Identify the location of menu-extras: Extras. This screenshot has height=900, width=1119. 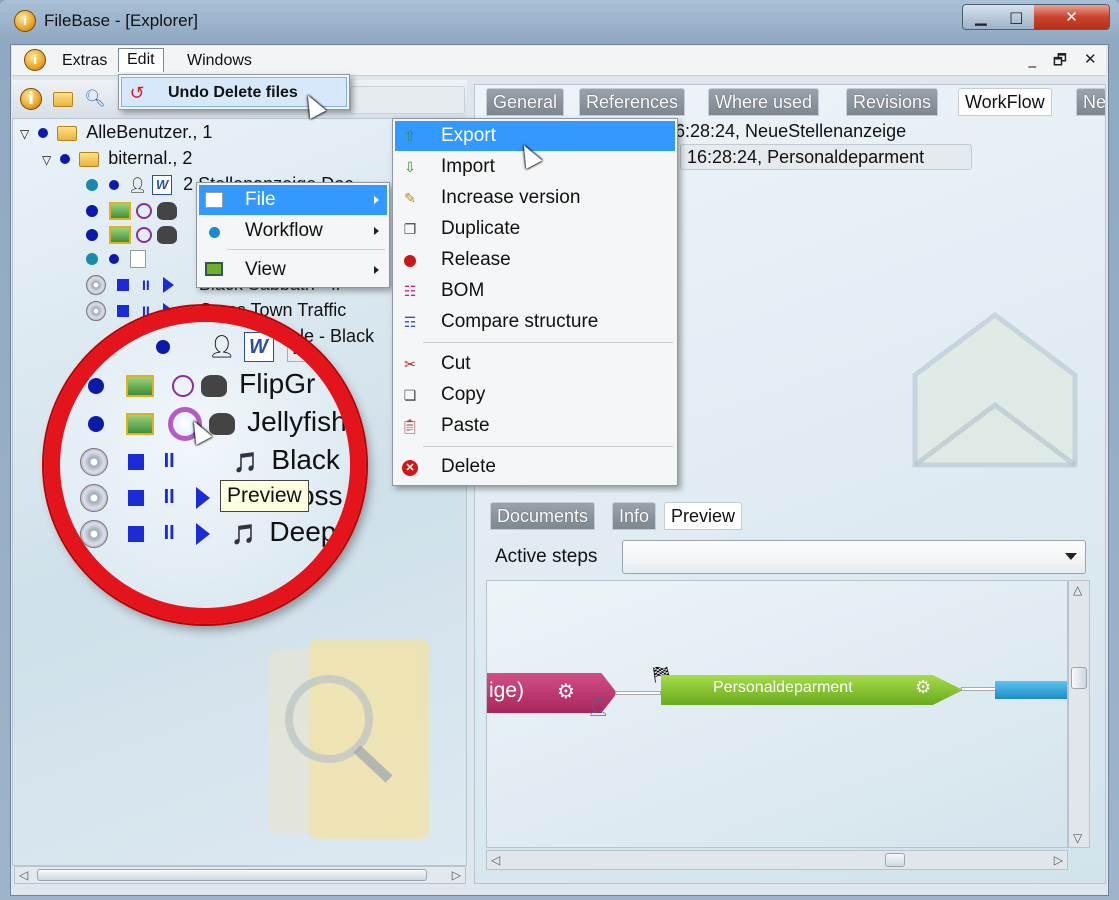
(84, 62).